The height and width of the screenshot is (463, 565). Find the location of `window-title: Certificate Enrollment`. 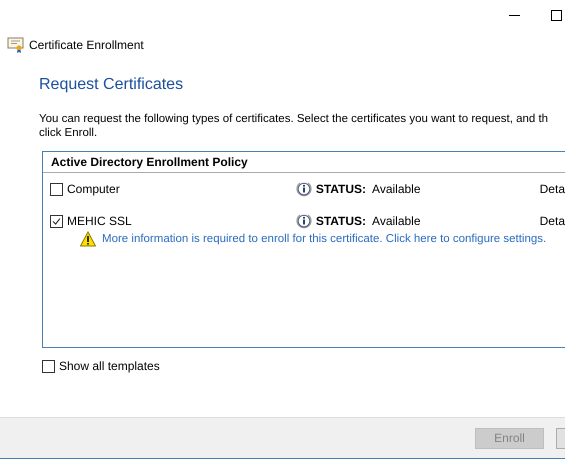

window-title: Certificate Enrollment is located at coordinates (86, 45).